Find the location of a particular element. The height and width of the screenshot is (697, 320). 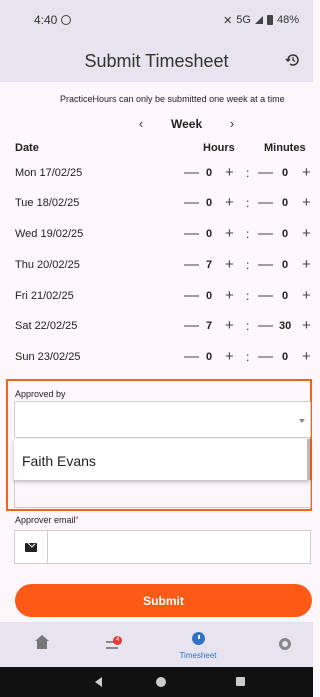

column-date: Date is located at coordinates (27, 148).